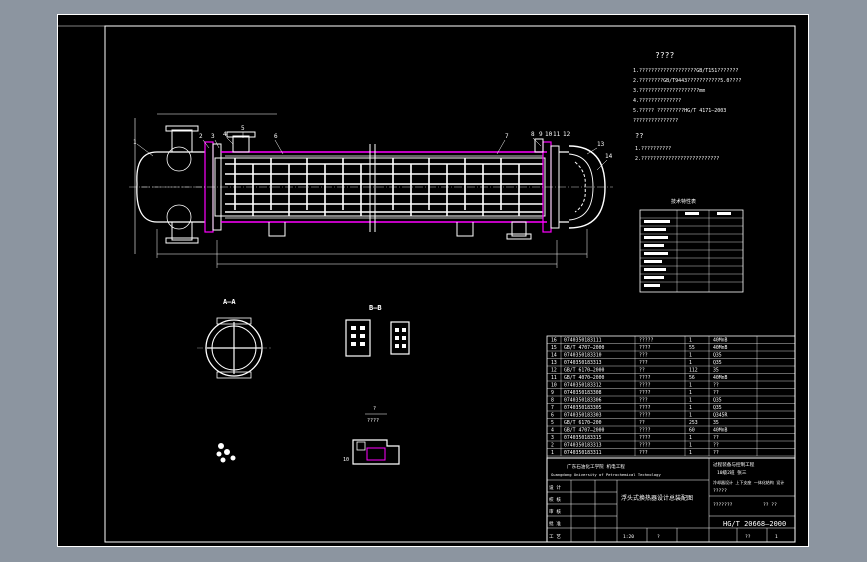 This screenshot has width=867, height=562. What do you see at coordinates (596, 466) in the screenshot?
I see `school-name: 广东石油化工学院 机电工程` at bounding box center [596, 466].